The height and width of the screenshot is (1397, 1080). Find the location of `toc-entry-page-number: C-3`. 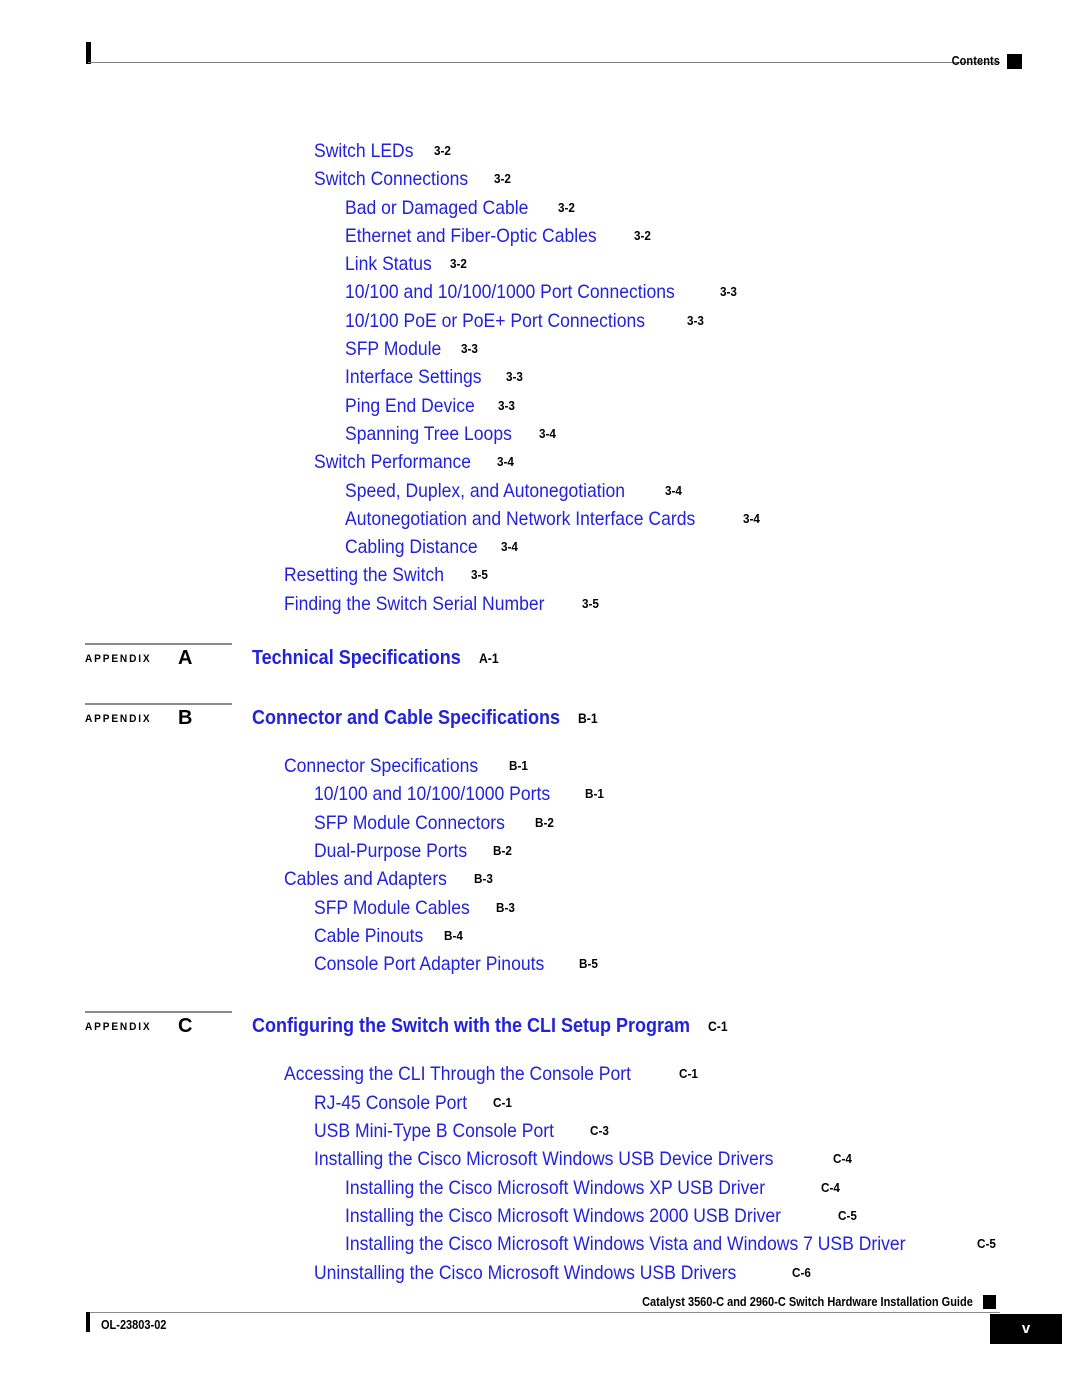

toc-entry-page-number: C-3 is located at coordinates (599, 1131).